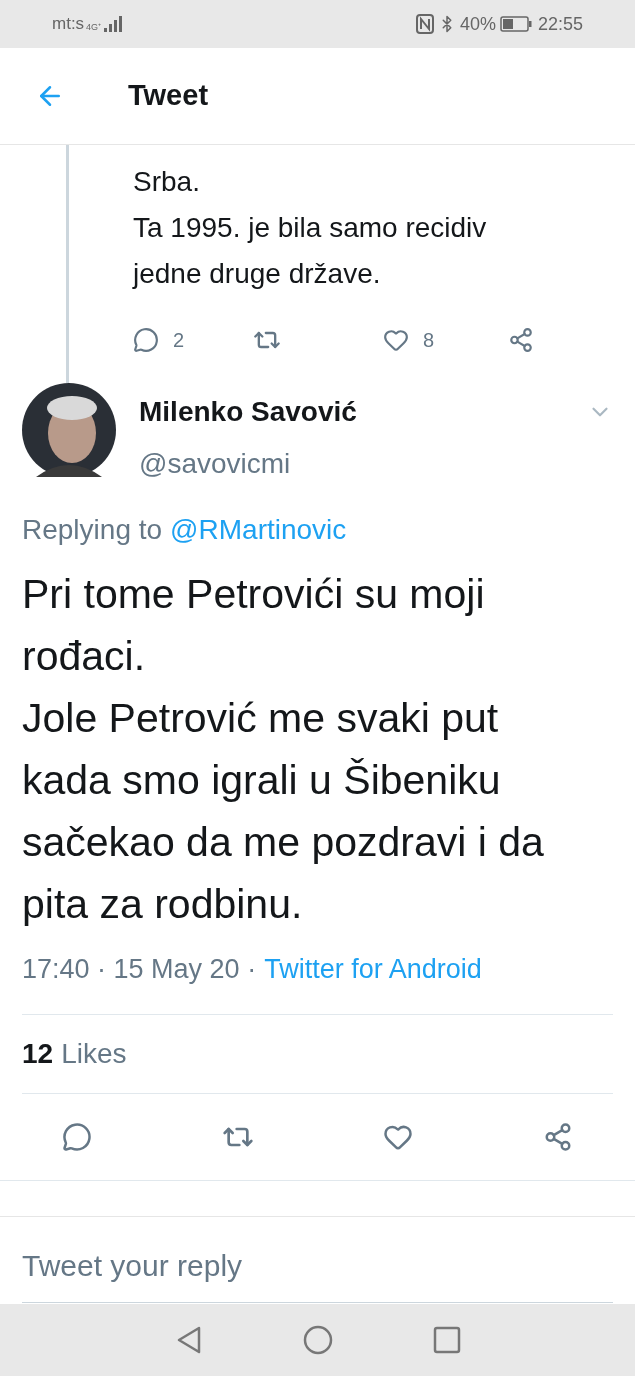  Describe the element at coordinates (317, 1272) in the screenshot. I see `reply-field: Tweet your reply` at that location.